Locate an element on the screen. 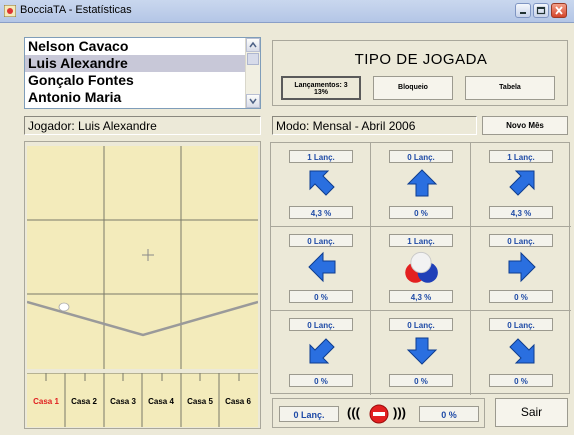  title-bar: BocciaTA - Estatísticas is located at coordinates (287, 11).